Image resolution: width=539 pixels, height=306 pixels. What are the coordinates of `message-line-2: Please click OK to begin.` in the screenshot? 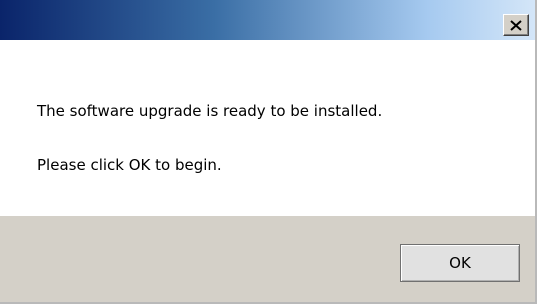 It's located at (129, 165).